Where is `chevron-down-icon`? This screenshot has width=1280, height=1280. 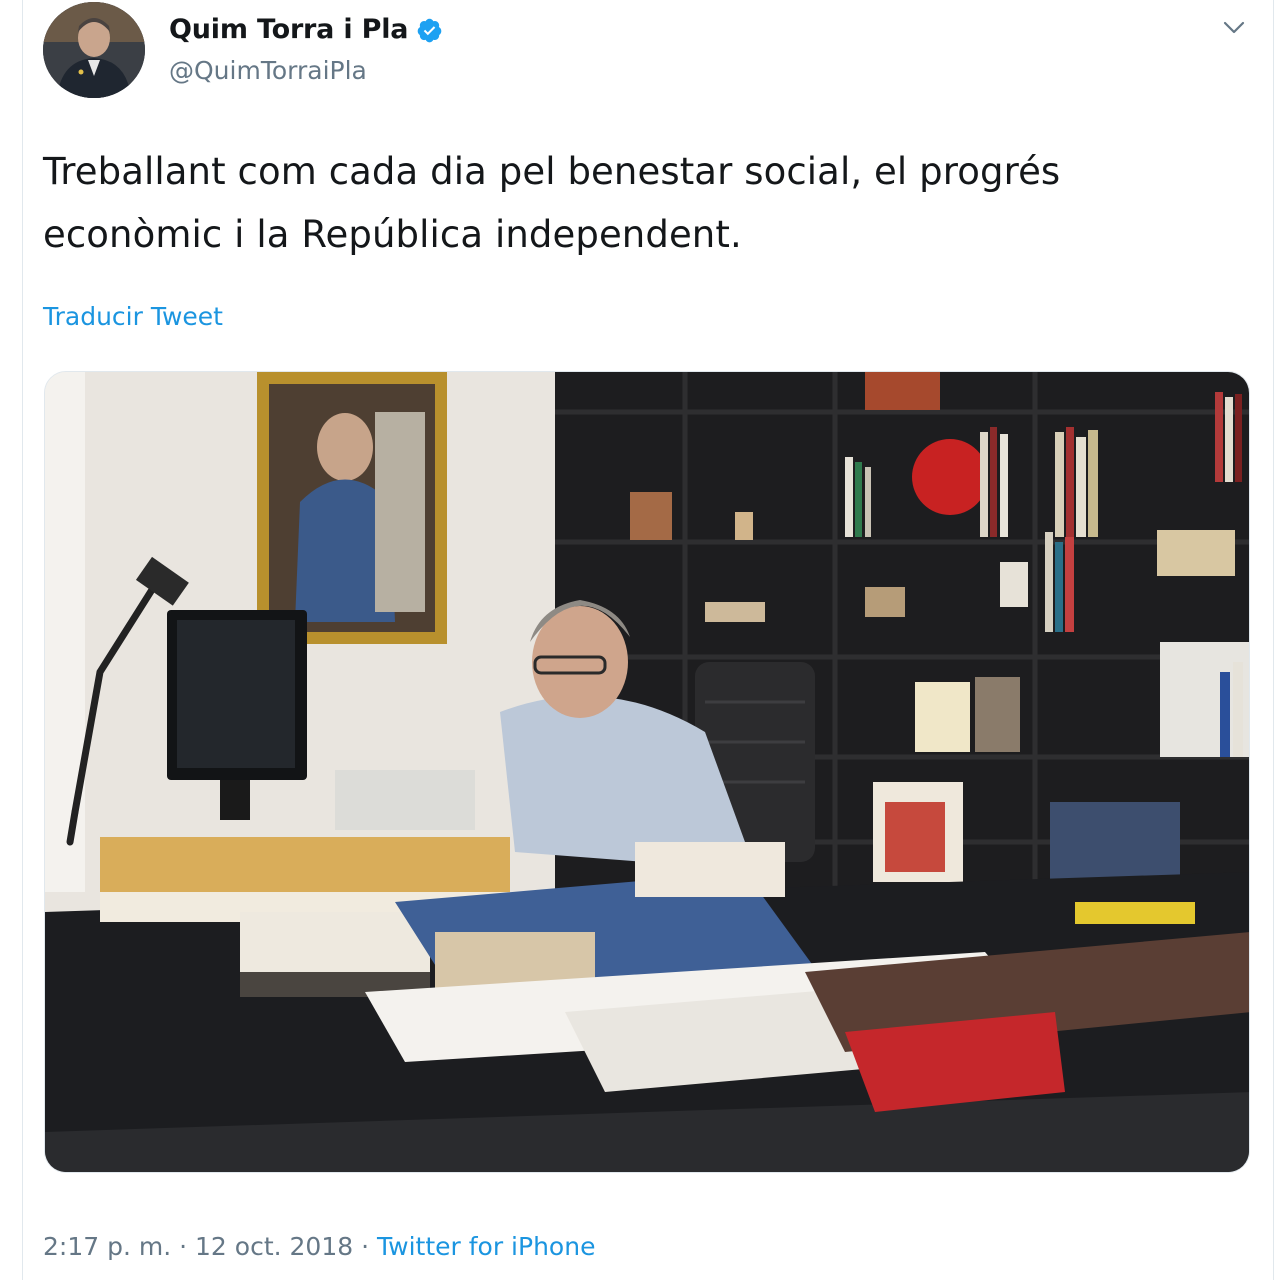
chevron-down-icon is located at coordinates (1234, 28).